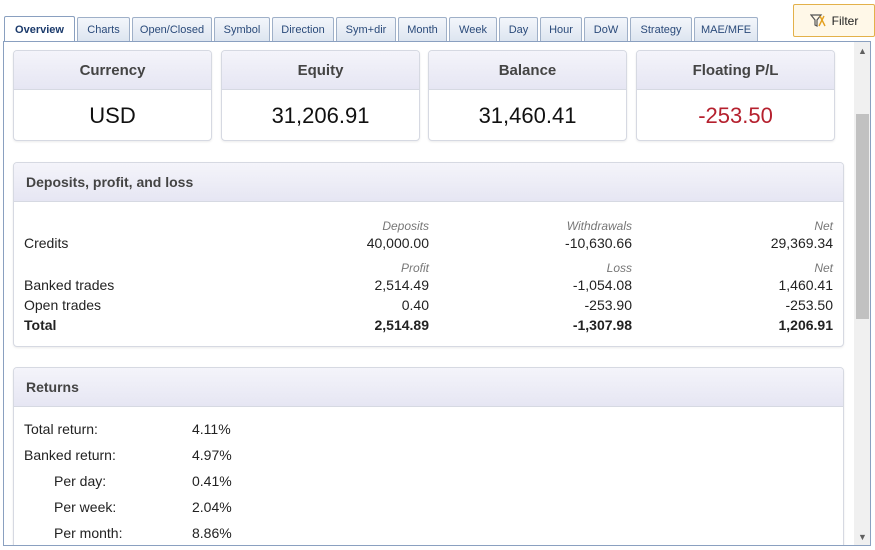 This screenshot has height=550, width=875. Describe the element at coordinates (63, 305) in the screenshot. I see `open-trades-label: Open trades` at that location.